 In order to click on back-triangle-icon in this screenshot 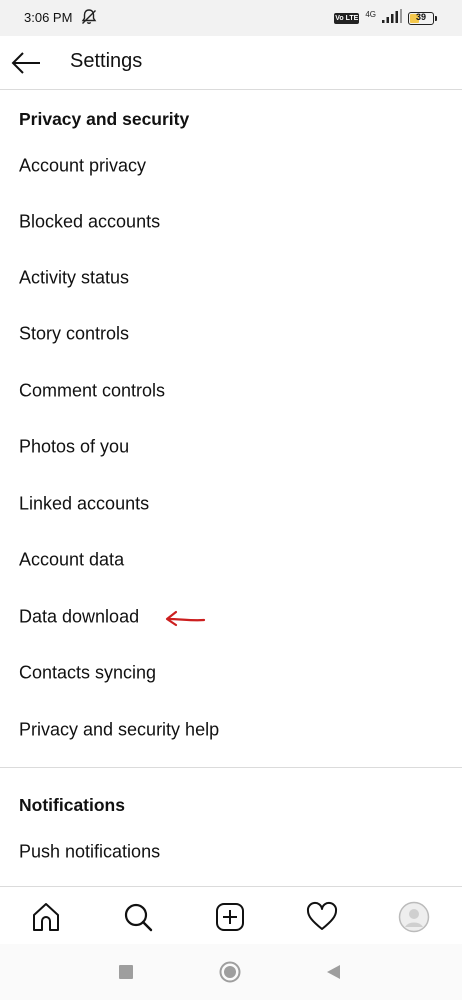, I will do `click(333, 974)`.